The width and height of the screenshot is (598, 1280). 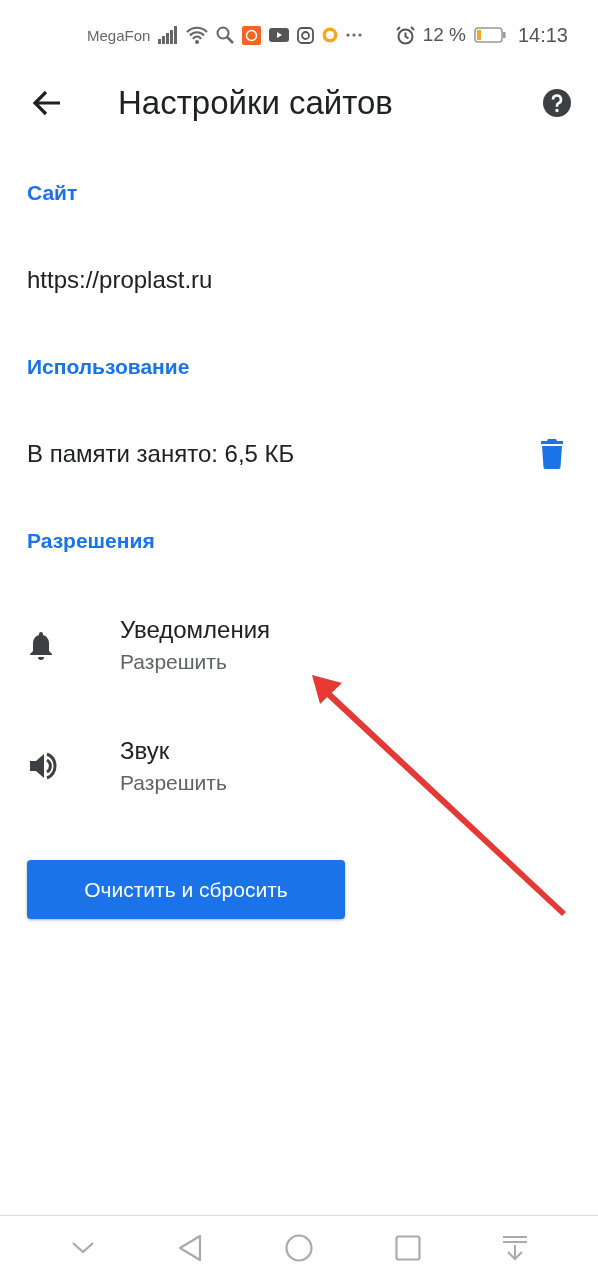 What do you see at coordinates (279, 35) in the screenshot?
I see `play-icon` at bounding box center [279, 35].